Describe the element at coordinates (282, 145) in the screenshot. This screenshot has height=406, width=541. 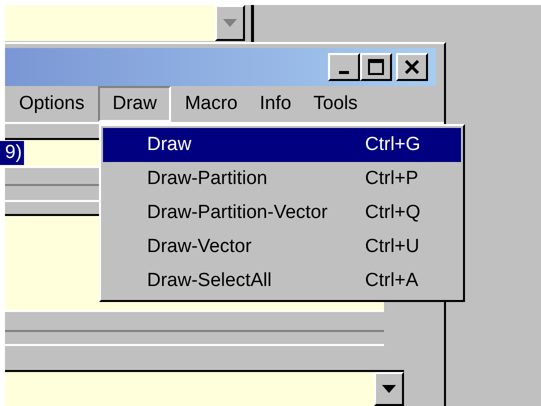
I see `menu-entry: Draw Ctrl+G` at that location.